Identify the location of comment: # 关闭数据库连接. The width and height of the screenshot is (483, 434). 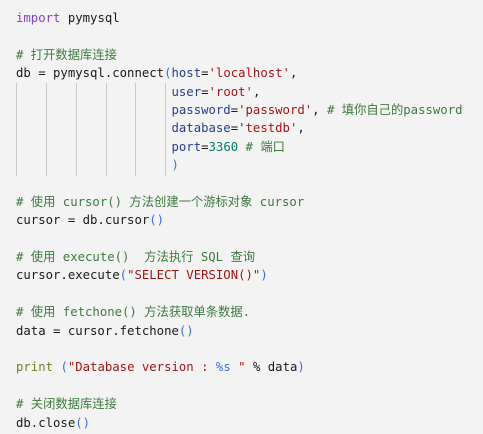
(66, 404).